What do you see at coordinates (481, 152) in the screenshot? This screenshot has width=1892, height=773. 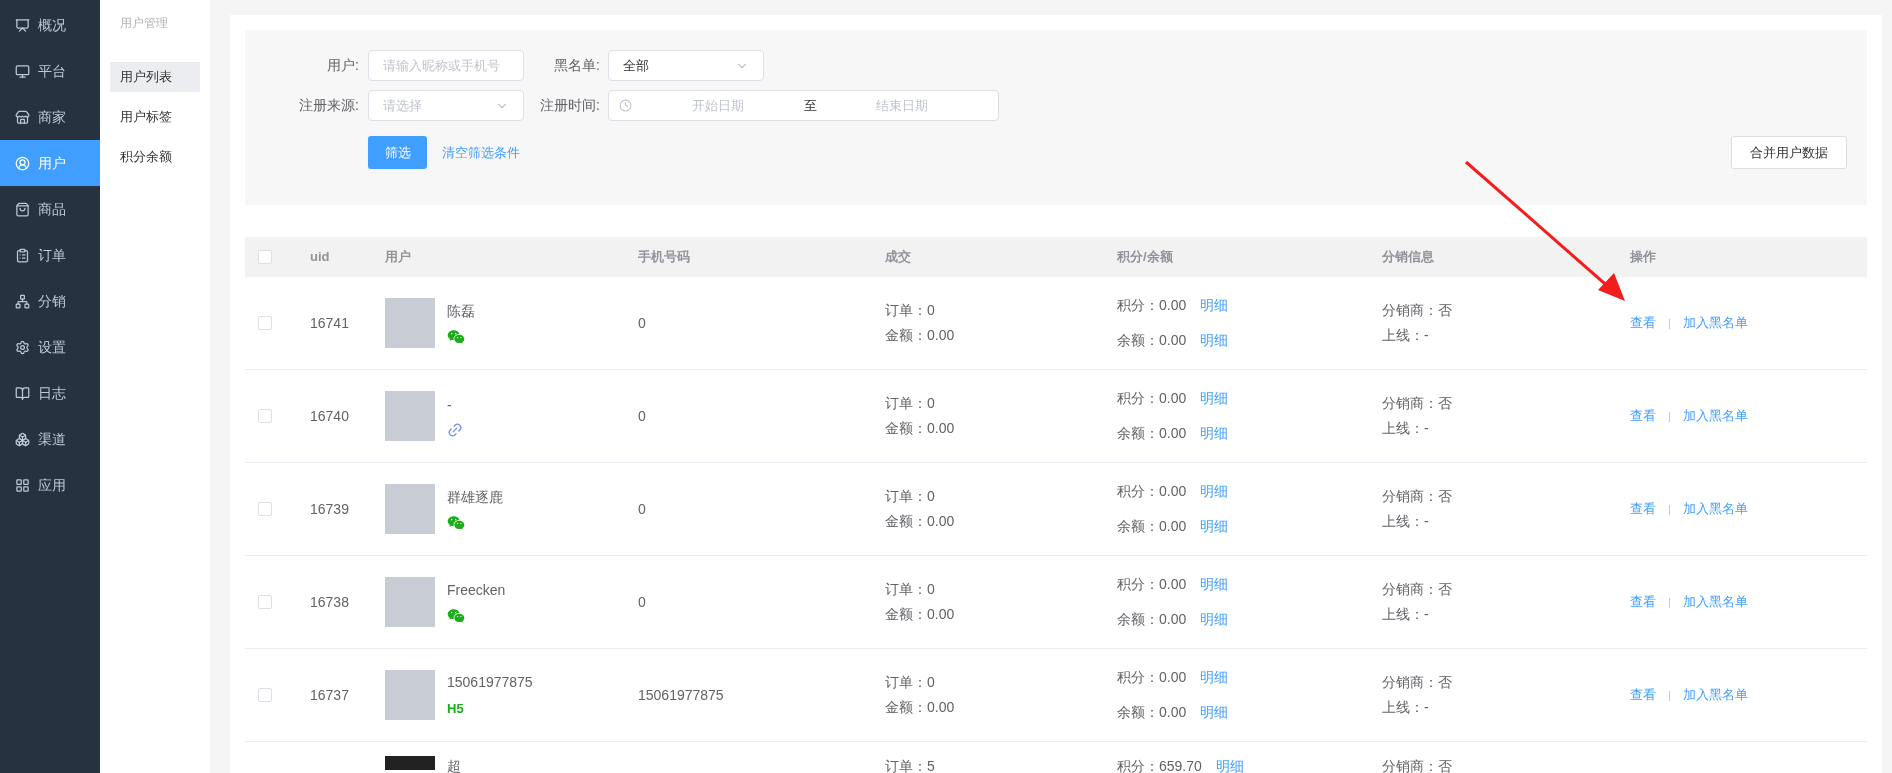 I see `clear-filters-link: 清空筛选条件` at bounding box center [481, 152].